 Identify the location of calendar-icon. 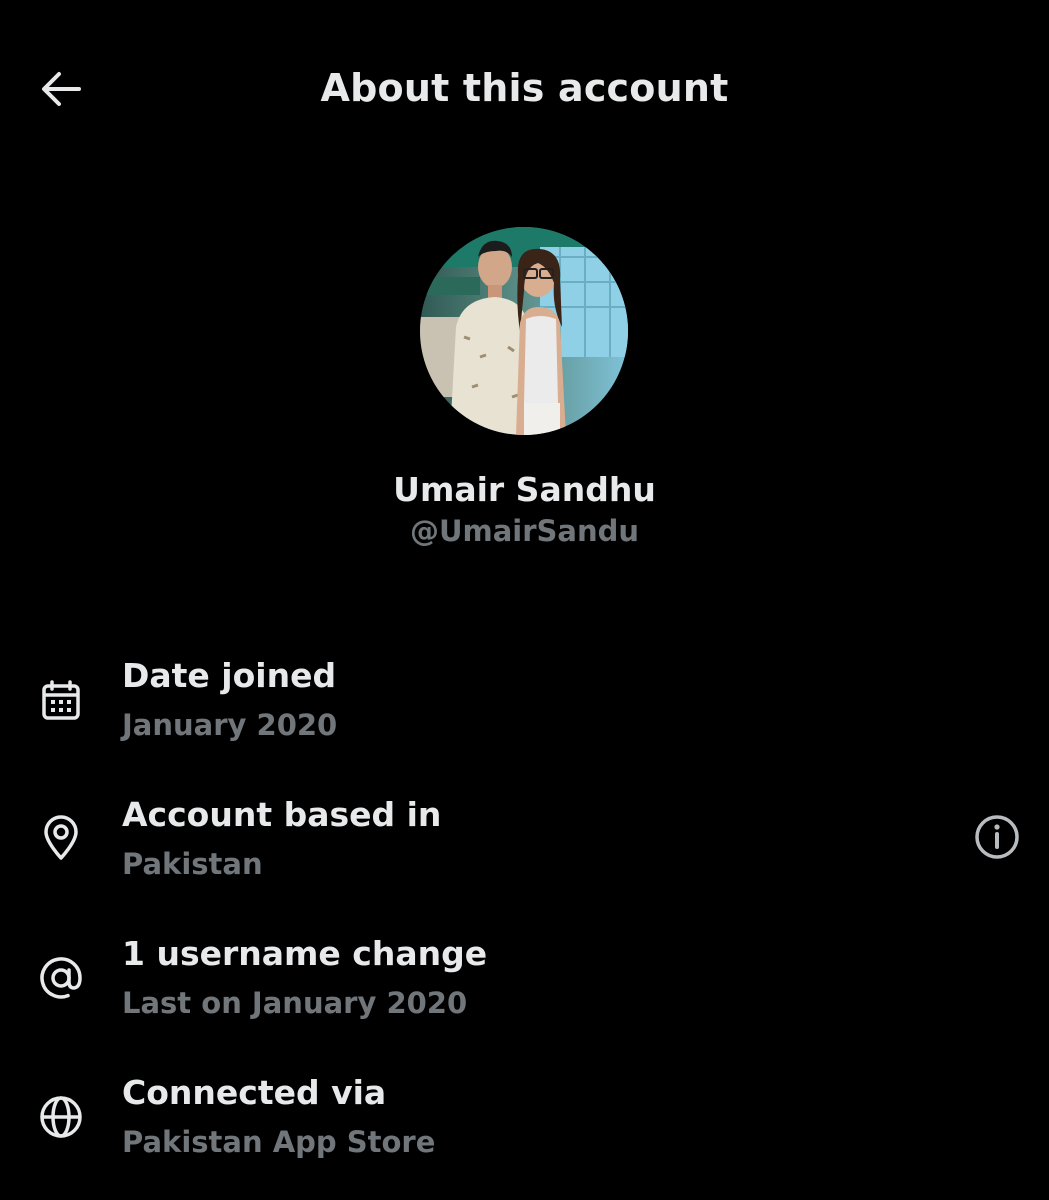
(61, 701).